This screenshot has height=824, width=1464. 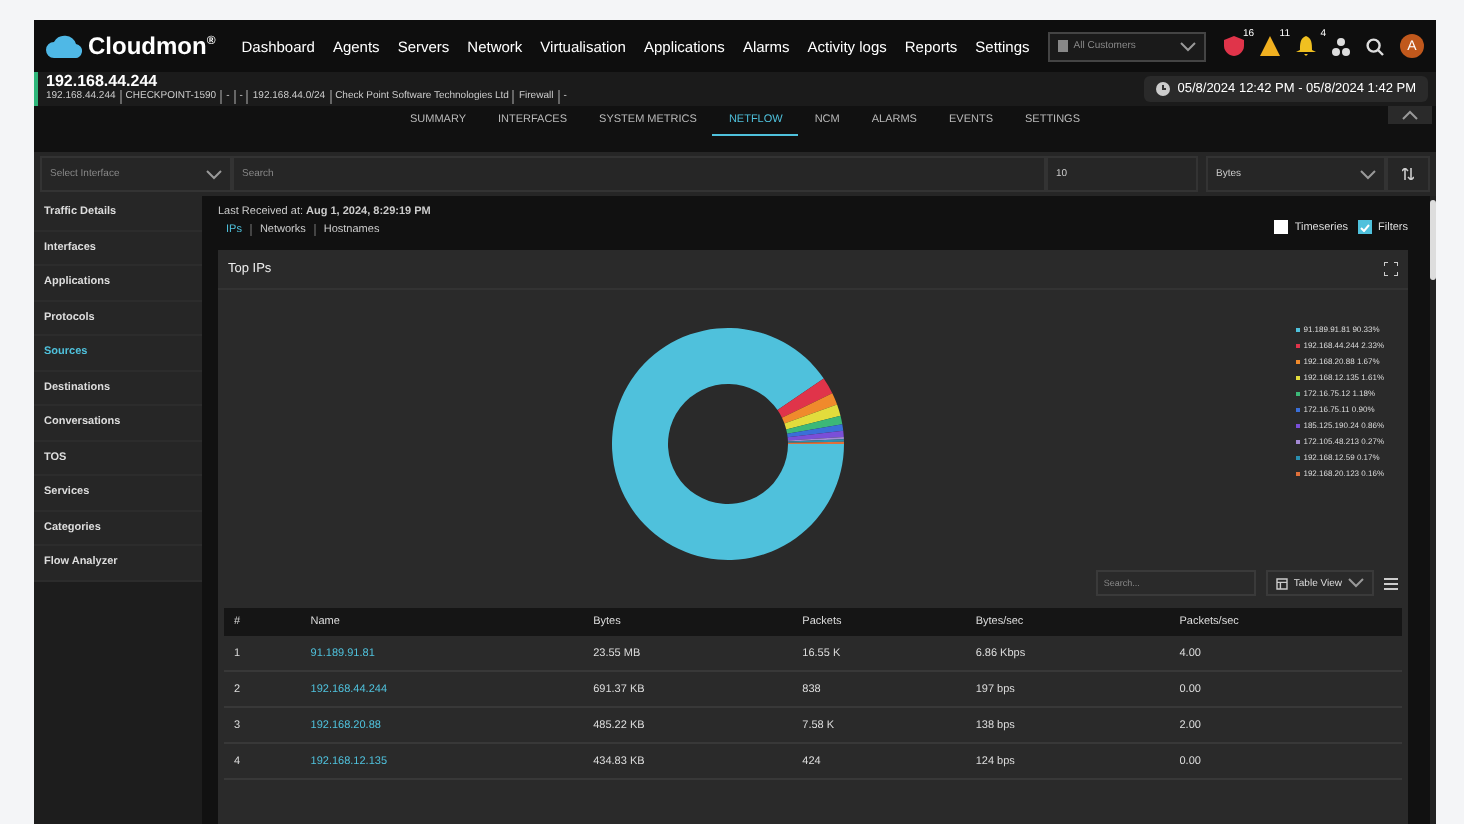 I want to click on bell-icon, so click(x=1306, y=46).